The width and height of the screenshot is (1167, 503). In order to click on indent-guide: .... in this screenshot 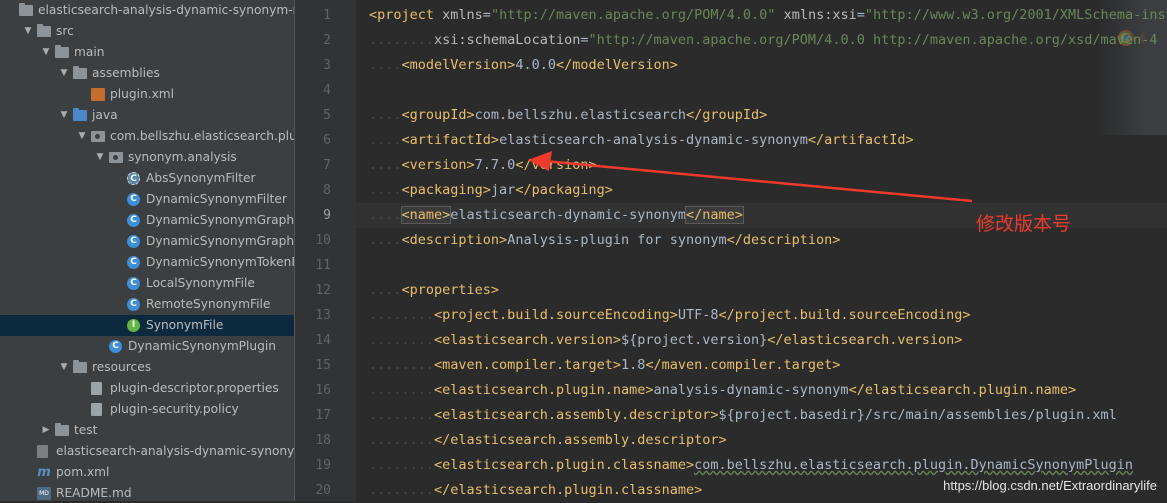, I will do `click(385, 65)`.